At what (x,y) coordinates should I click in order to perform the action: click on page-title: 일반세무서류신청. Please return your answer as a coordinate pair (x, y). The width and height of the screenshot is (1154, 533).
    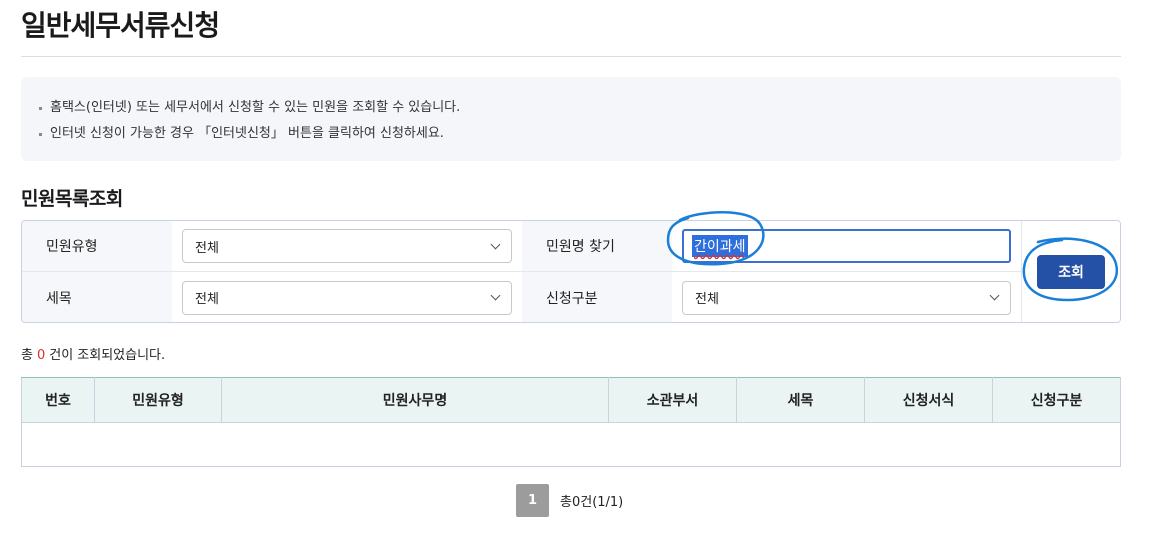
    Looking at the image, I should click on (120, 25).